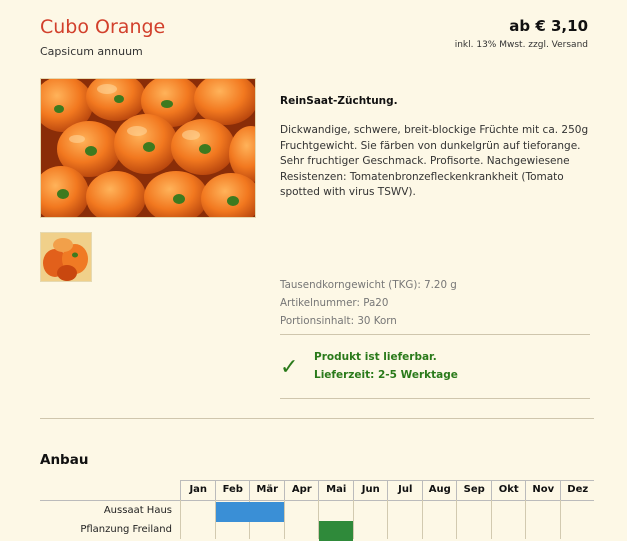 This screenshot has width=627, height=541. Describe the element at coordinates (548, 26) in the screenshot. I see `price: ab € 3,10` at that location.